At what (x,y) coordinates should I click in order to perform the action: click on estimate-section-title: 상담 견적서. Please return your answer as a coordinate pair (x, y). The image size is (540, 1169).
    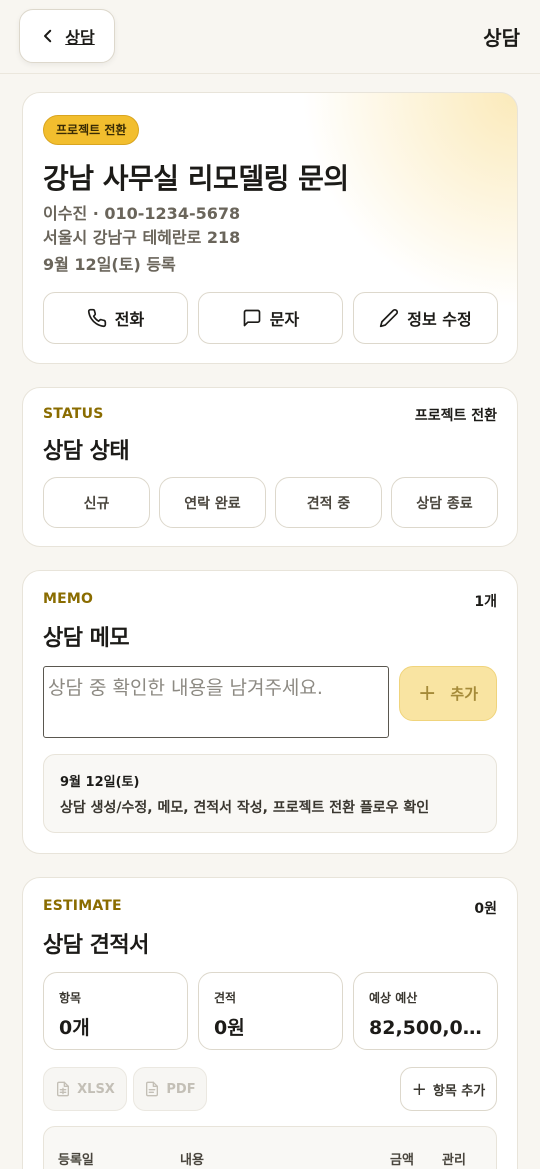
    Looking at the image, I should click on (96, 945).